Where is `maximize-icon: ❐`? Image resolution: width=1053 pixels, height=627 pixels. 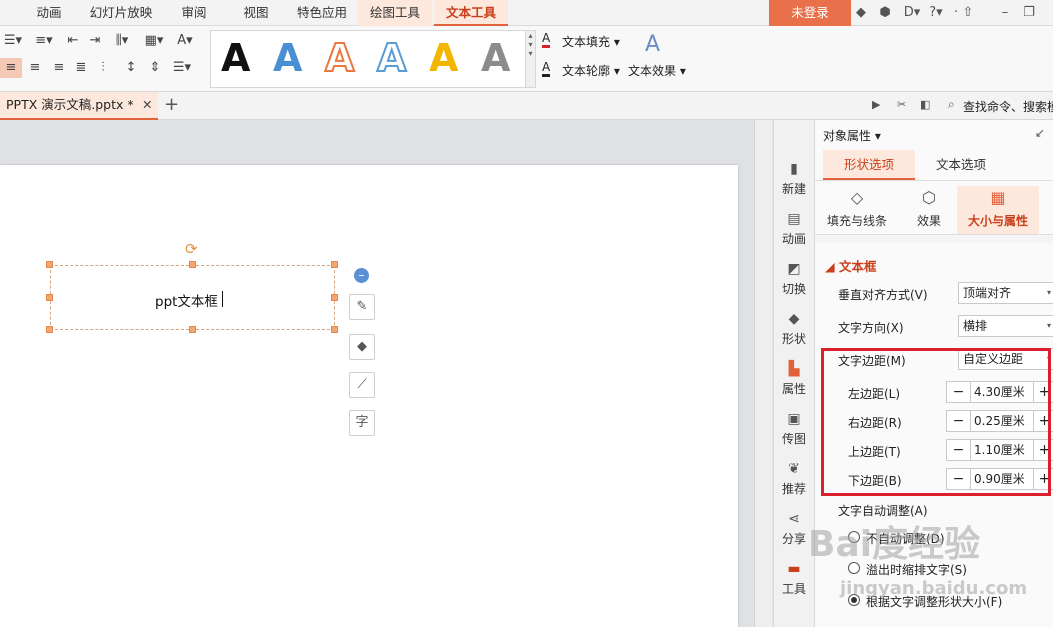
maximize-icon: ❐ is located at coordinates (1029, 13).